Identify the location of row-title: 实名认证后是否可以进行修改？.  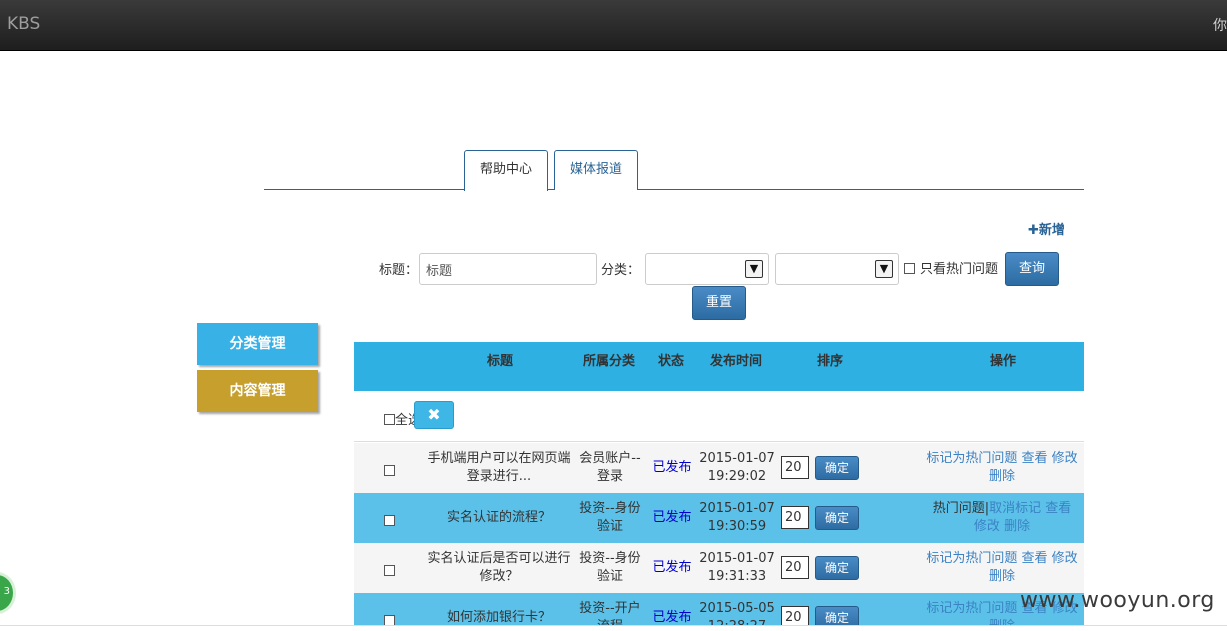
(499, 567).